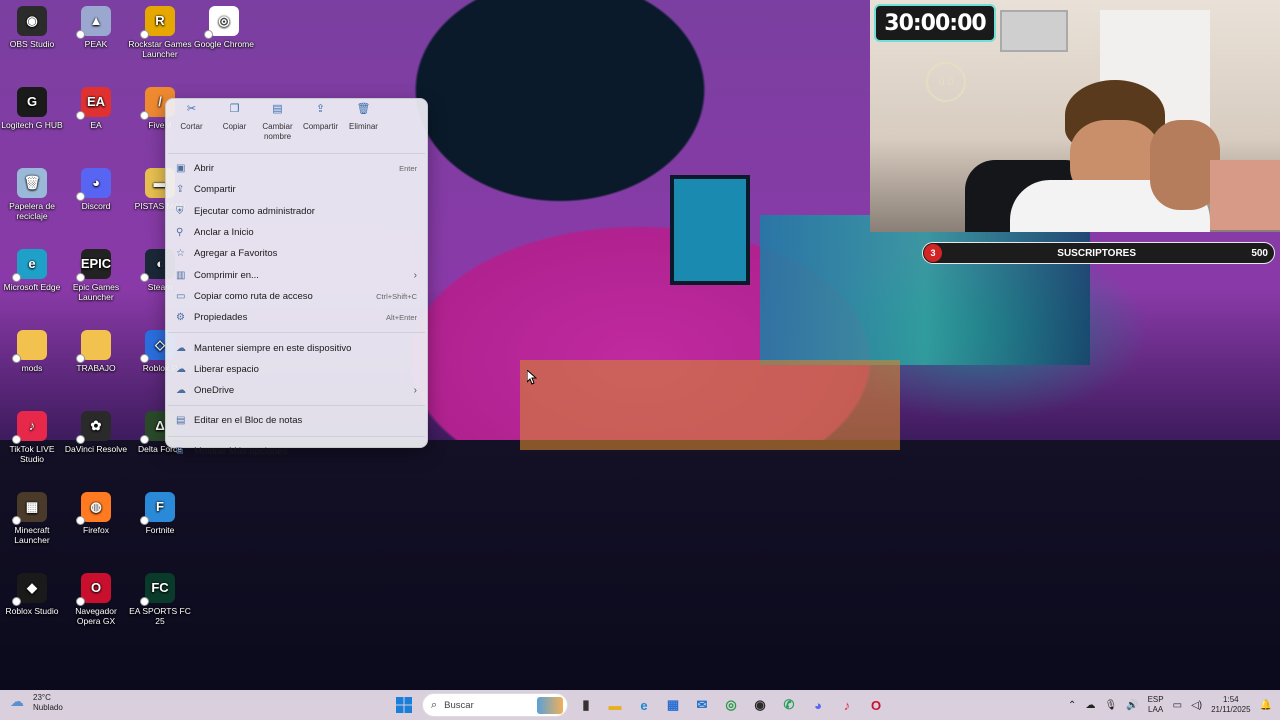  I want to click on rename-icon: ▤, so click(277, 109).